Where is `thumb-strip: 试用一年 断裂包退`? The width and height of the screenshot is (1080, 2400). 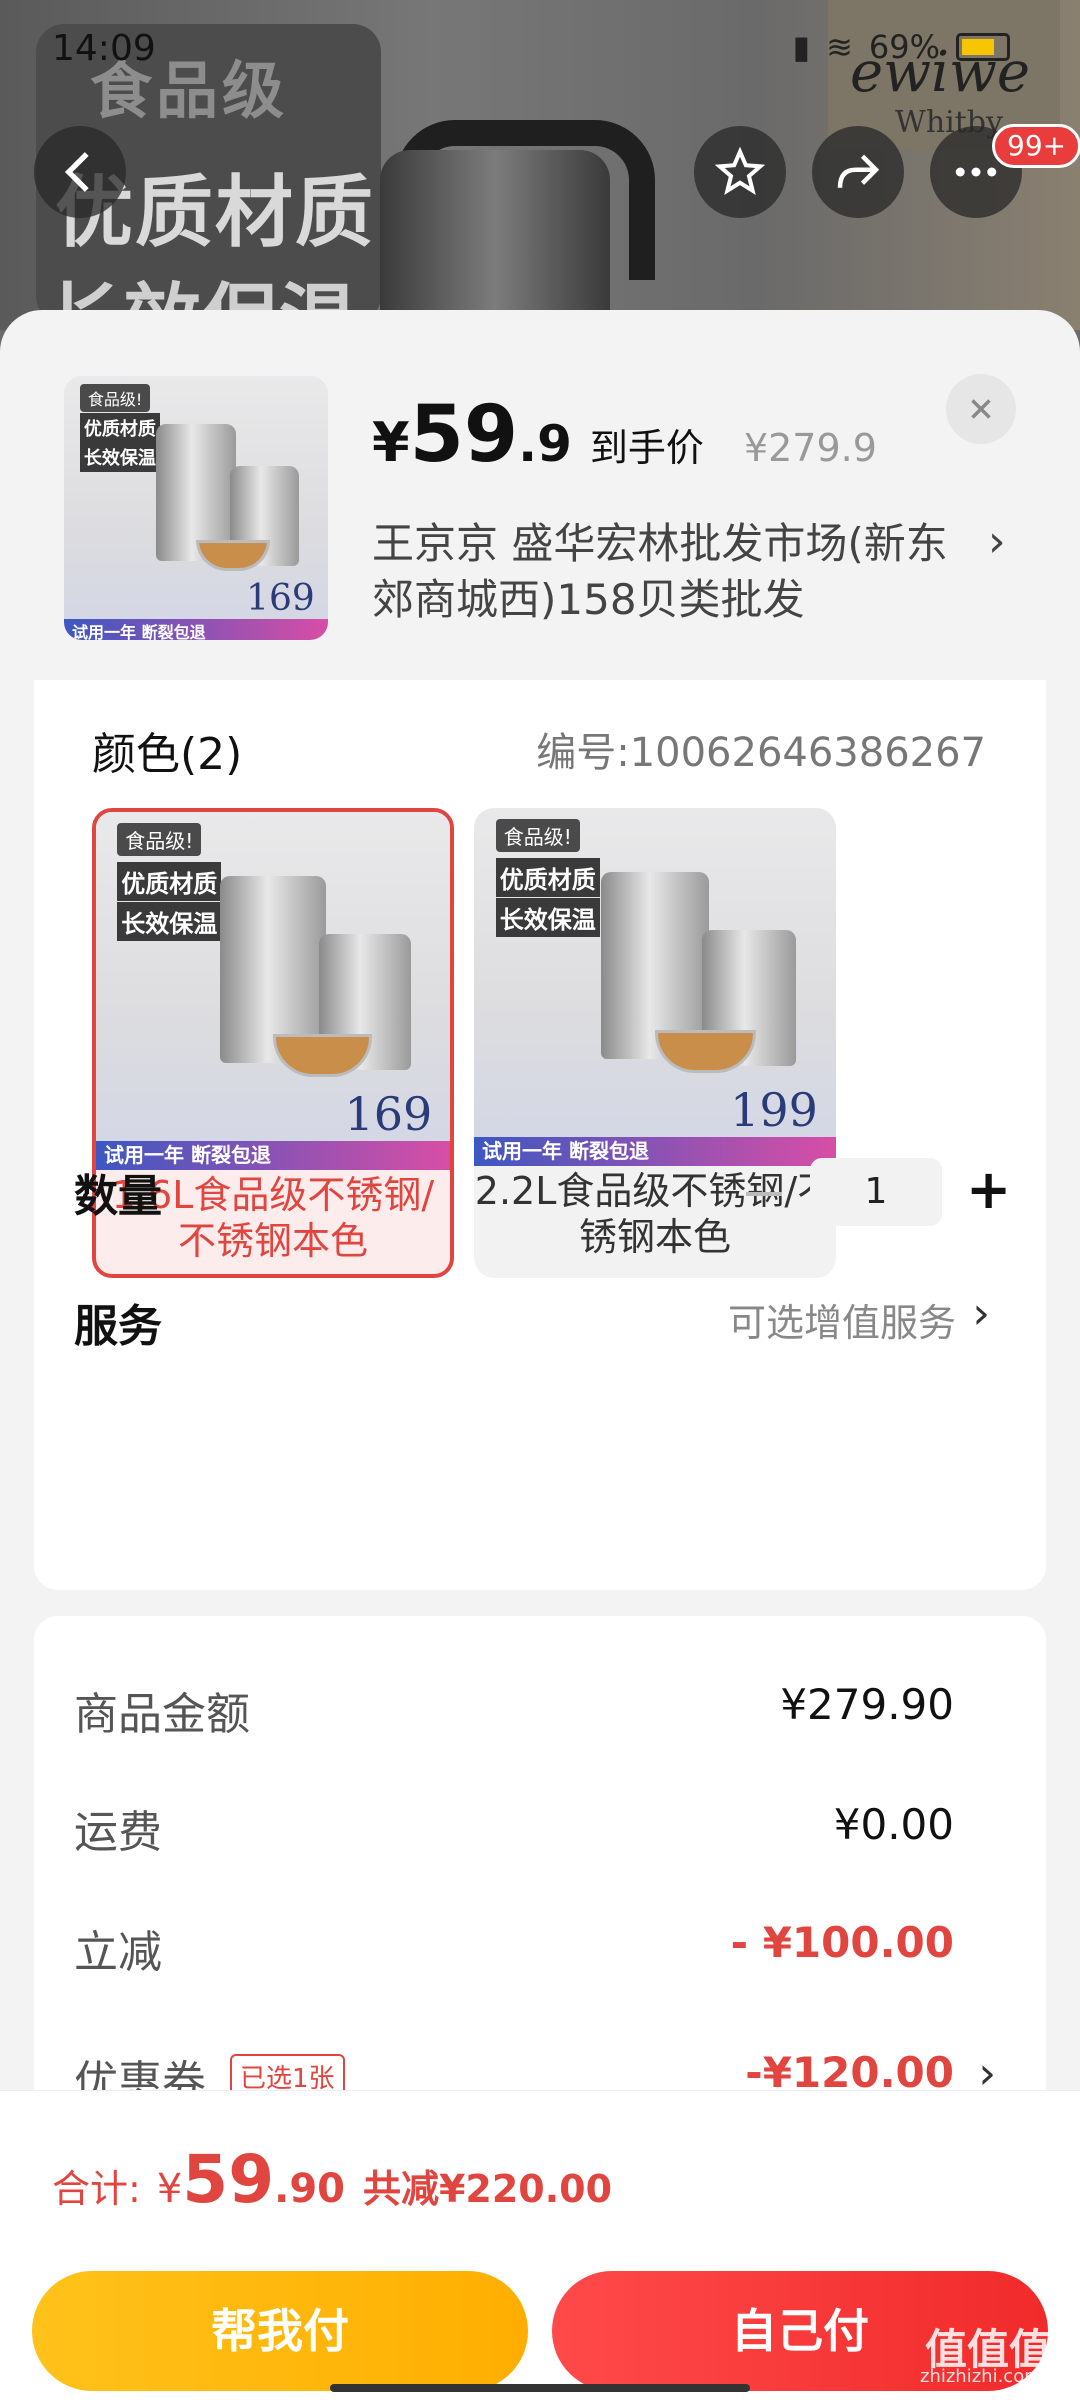
thumb-strip: 试用一年 断裂包退 is located at coordinates (196, 629).